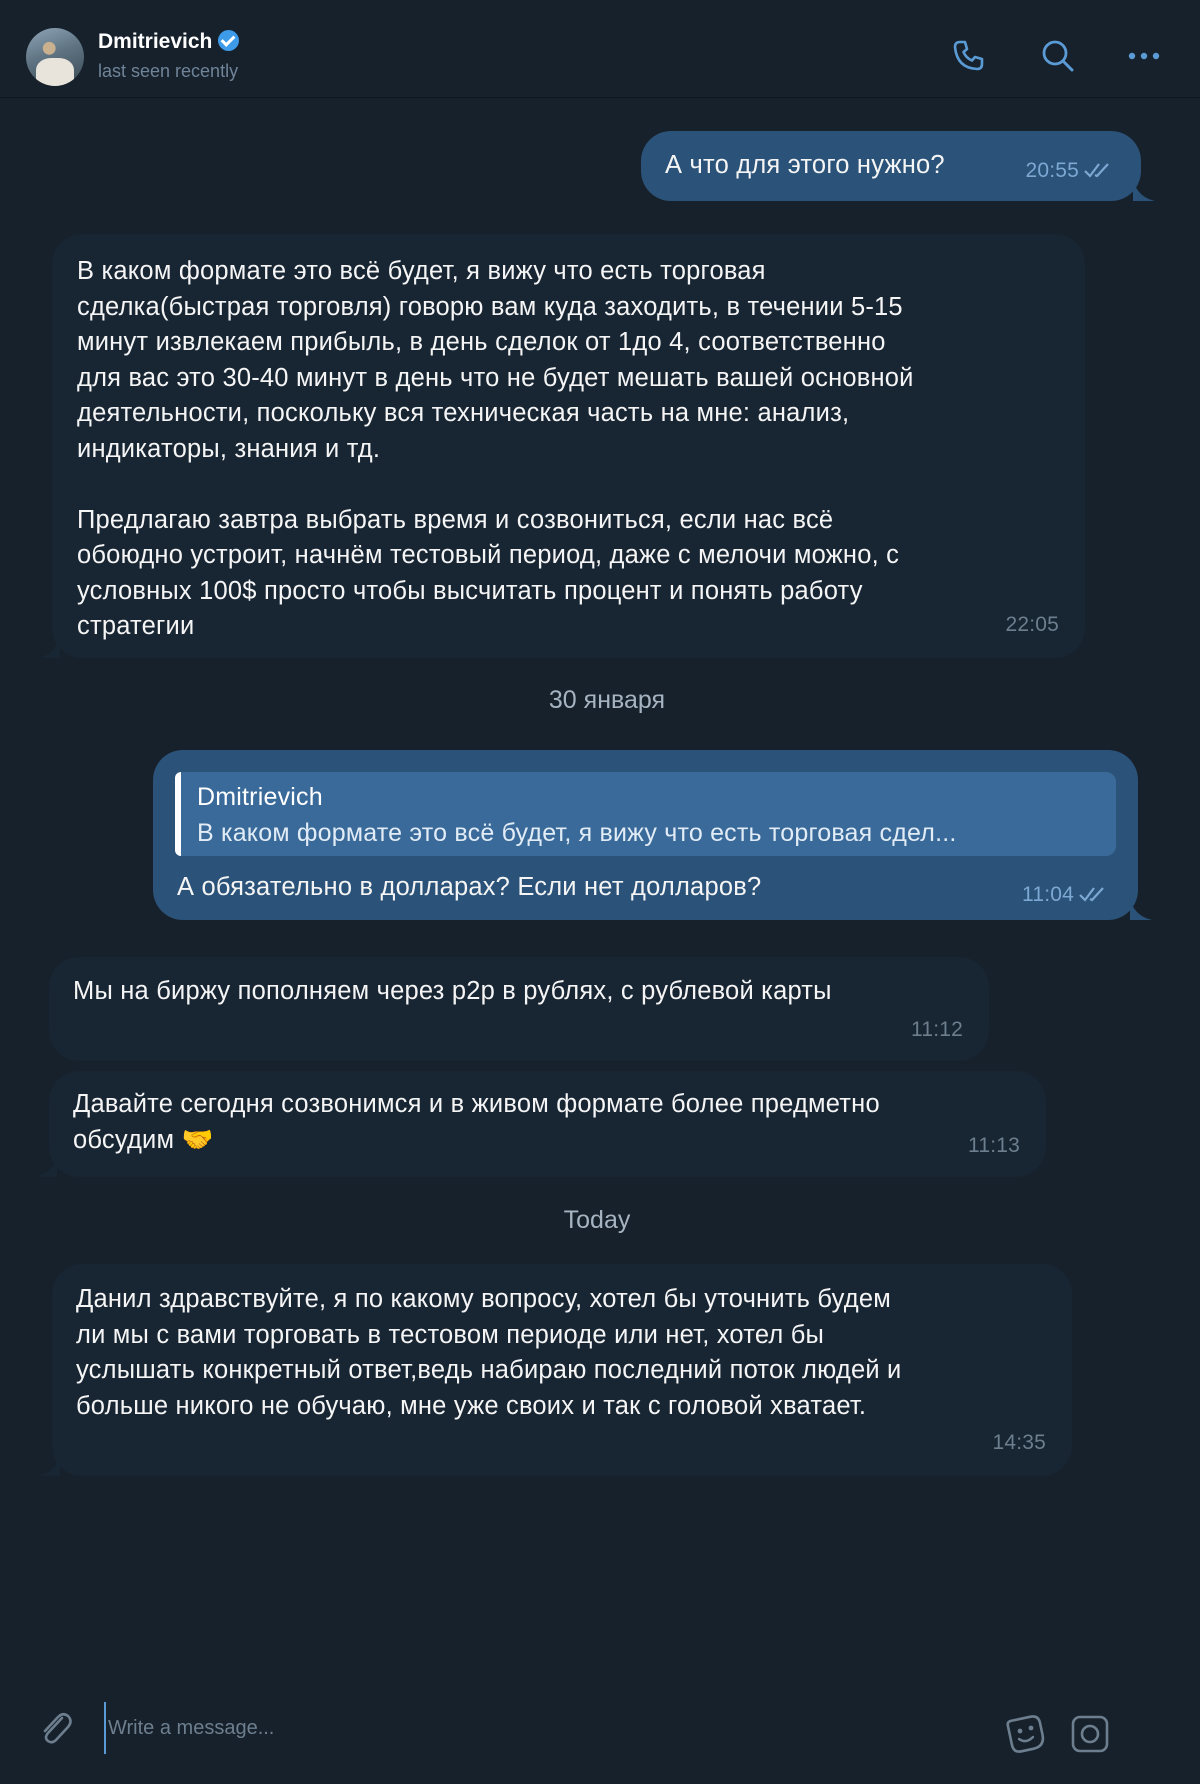 This screenshot has height=1784, width=1200. I want to click on message-outgoing: А что для этого нужно? 20:55, so click(898, 166).